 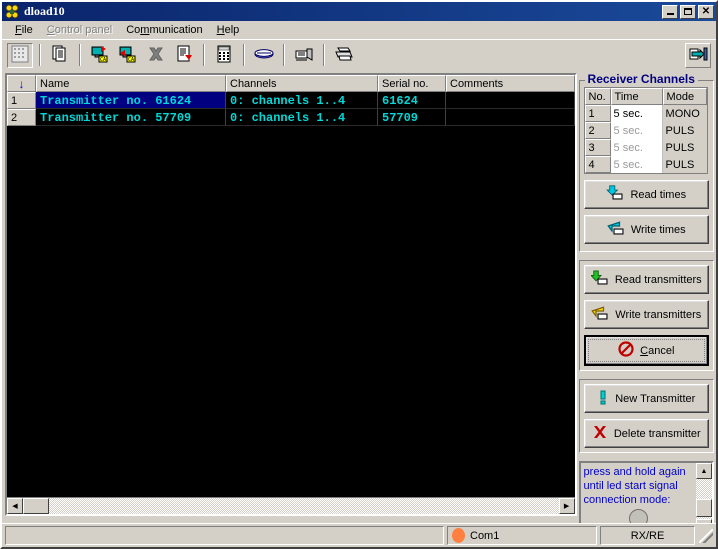 What do you see at coordinates (359, 11) in the screenshot?
I see `title-bar: dload10 ✕` at bounding box center [359, 11].